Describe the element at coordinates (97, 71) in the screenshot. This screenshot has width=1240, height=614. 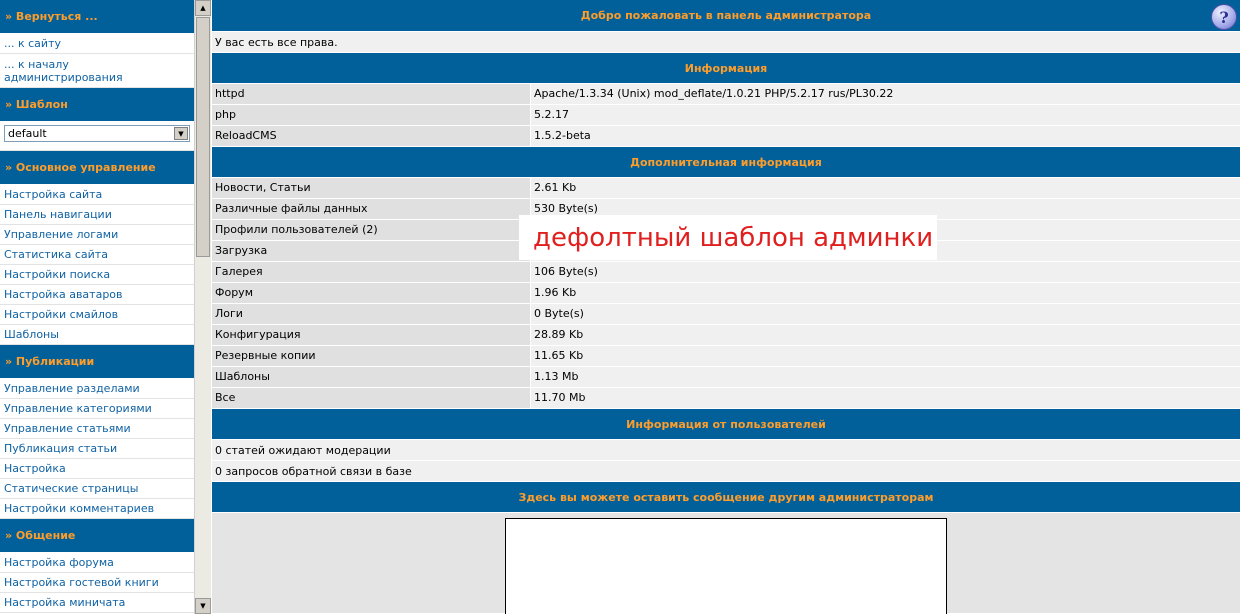
I see `sidebar-link-to-admin-start: ... к началу администрирования` at that location.